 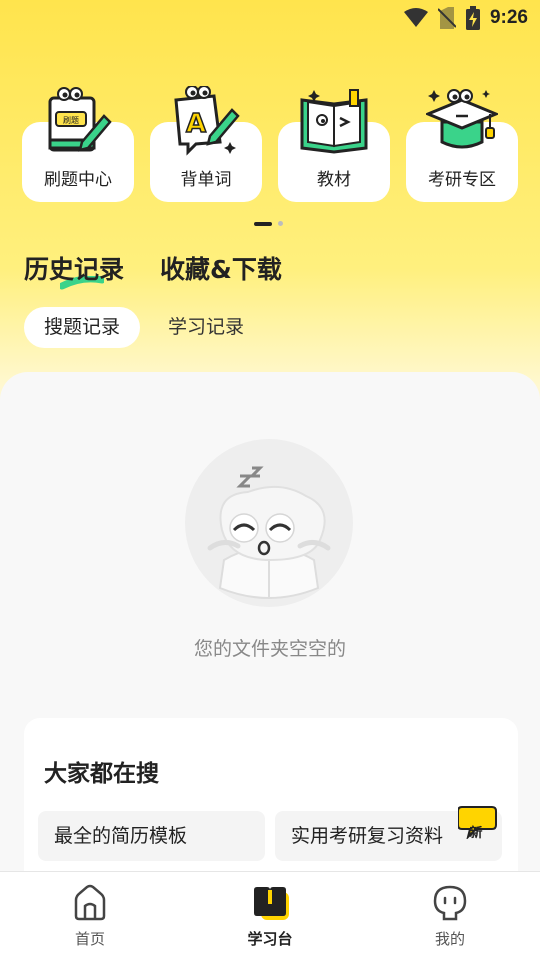 I want to click on main-tabs: 历史记录 收藏&下载, so click(x=153, y=270).